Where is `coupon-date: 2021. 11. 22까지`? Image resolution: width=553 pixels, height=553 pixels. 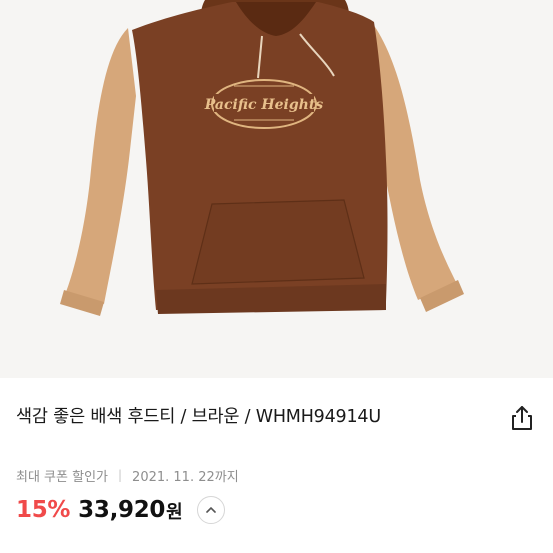
coupon-date: 2021. 11. 22까지 is located at coordinates (185, 477).